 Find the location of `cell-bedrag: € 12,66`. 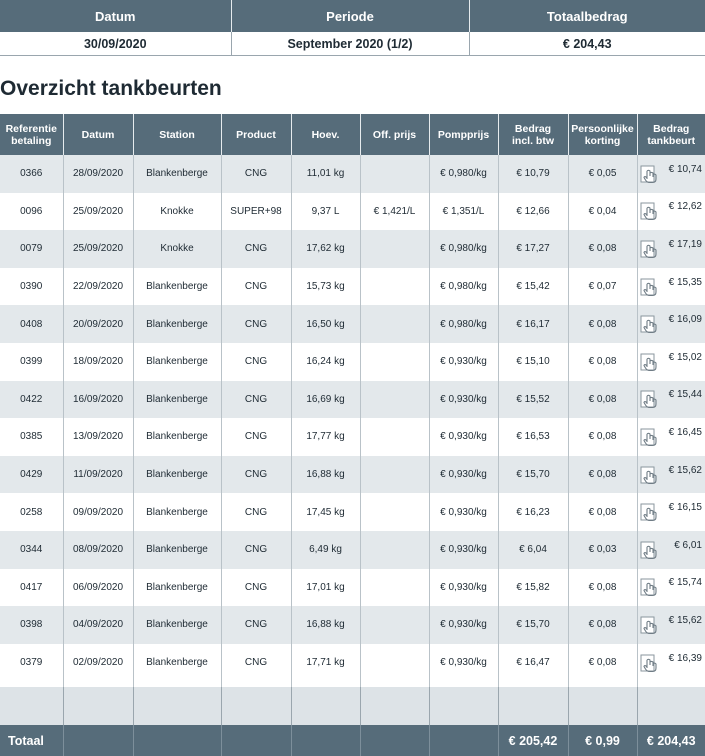

cell-bedrag: € 12,66 is located at coordinates (533, 211).